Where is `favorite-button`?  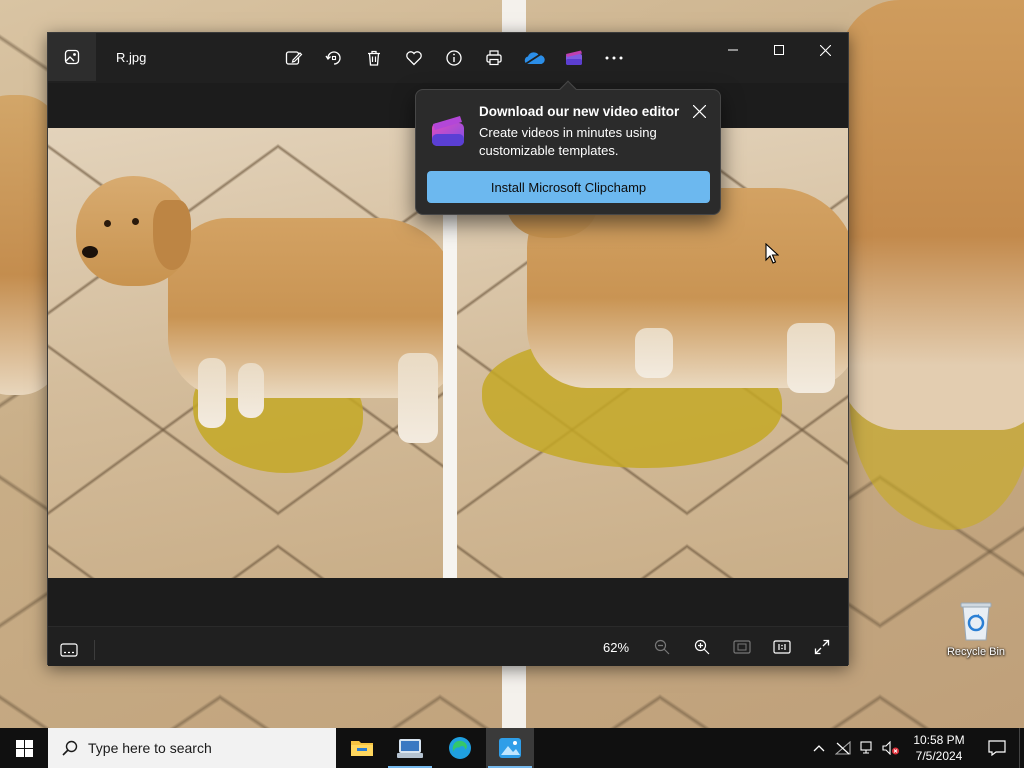 favorite-button is located at coordinates (414, 58).